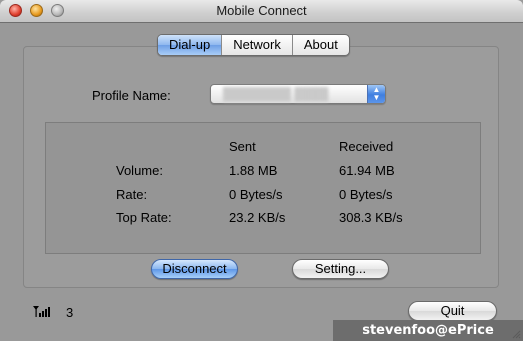 The image size is (523, 341). What do you see at coordinates (131, 95) in the screenshot?
I see `profile-name-label: Profile Name:` at bounding box center [131, 95].